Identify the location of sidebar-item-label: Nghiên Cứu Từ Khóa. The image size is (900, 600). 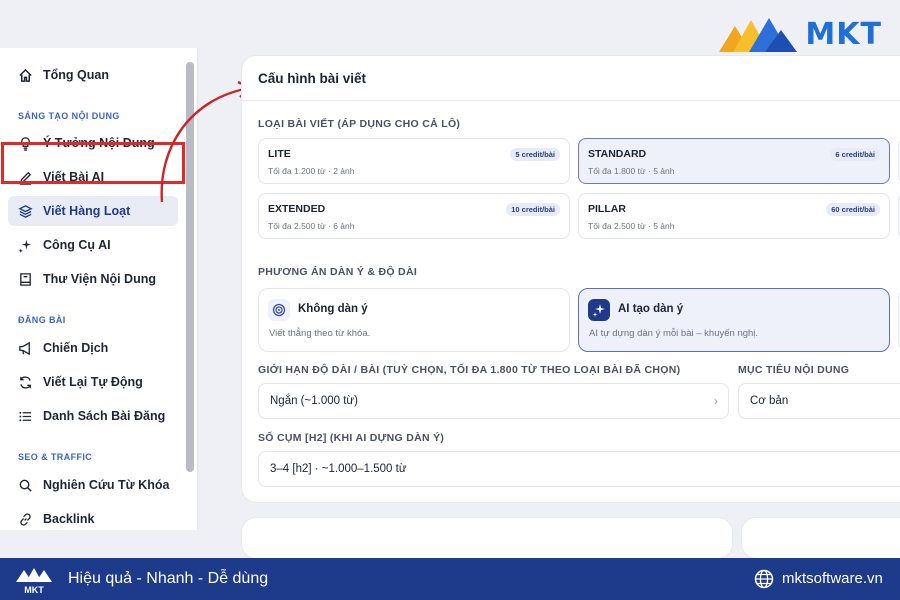
(106, 485).